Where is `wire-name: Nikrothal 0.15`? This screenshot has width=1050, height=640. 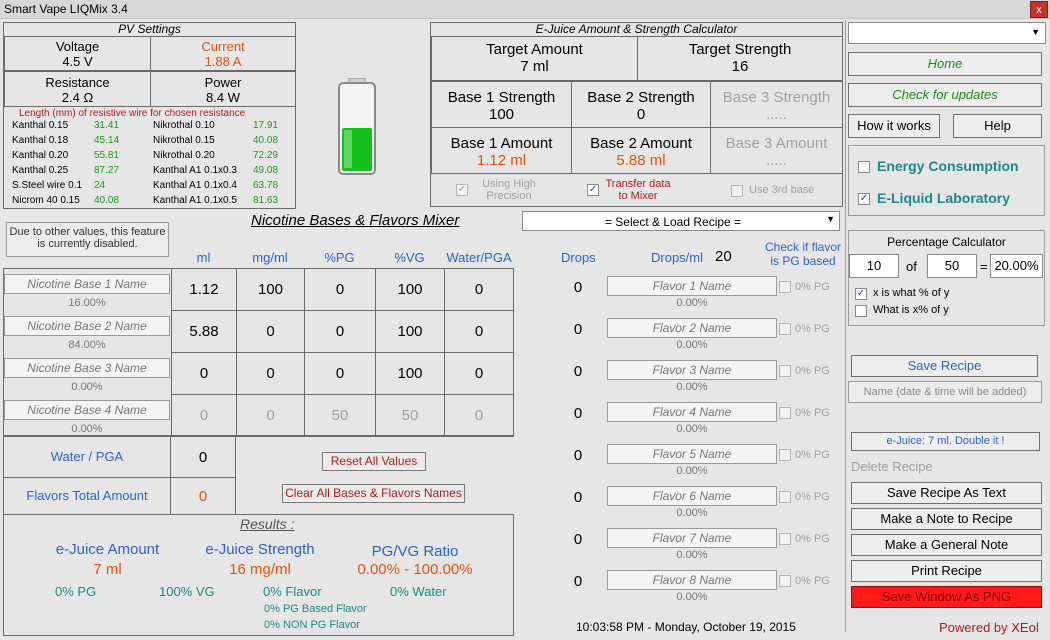 wire-name: Nikrothal 0.15 is located at coordinates (184, 140).